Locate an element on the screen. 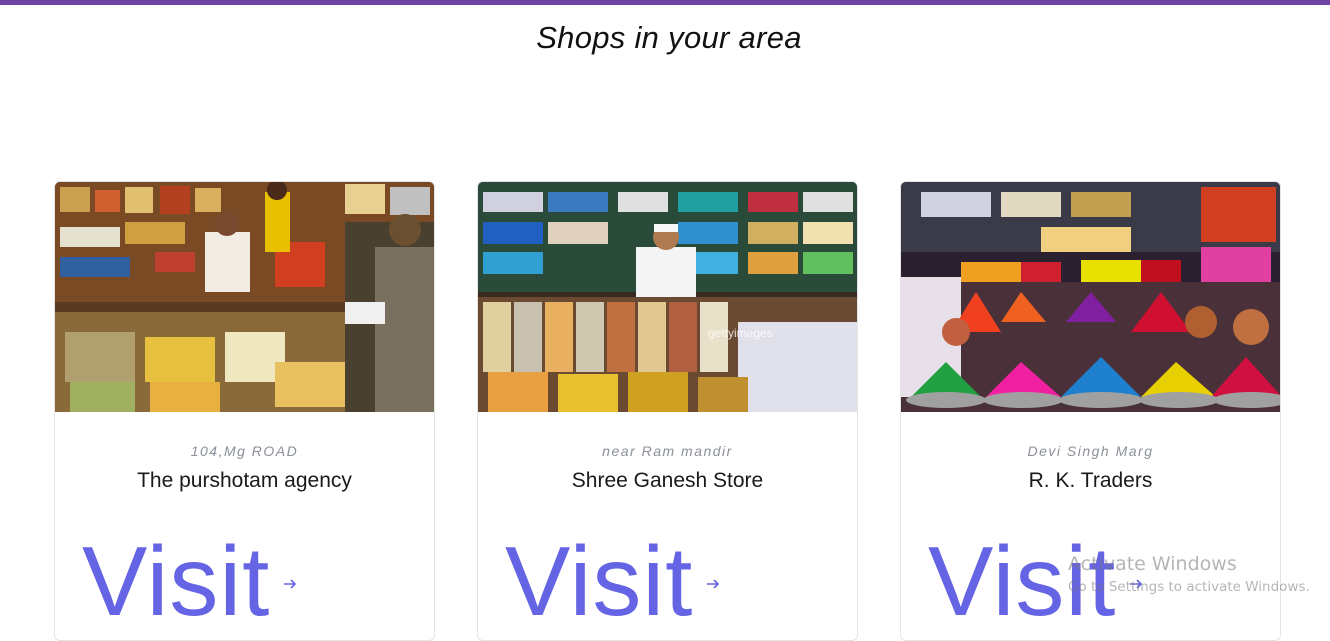 The width and height of the screenshot is (1330, 641). shop-address: 104,Mg ROAD is located at coordinates (244, 451).